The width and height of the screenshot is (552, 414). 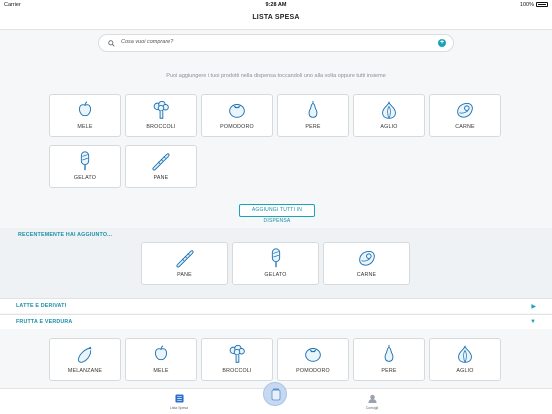 I want to click on suggestion-tile-pane: PANE, so click(x=161, y=166).